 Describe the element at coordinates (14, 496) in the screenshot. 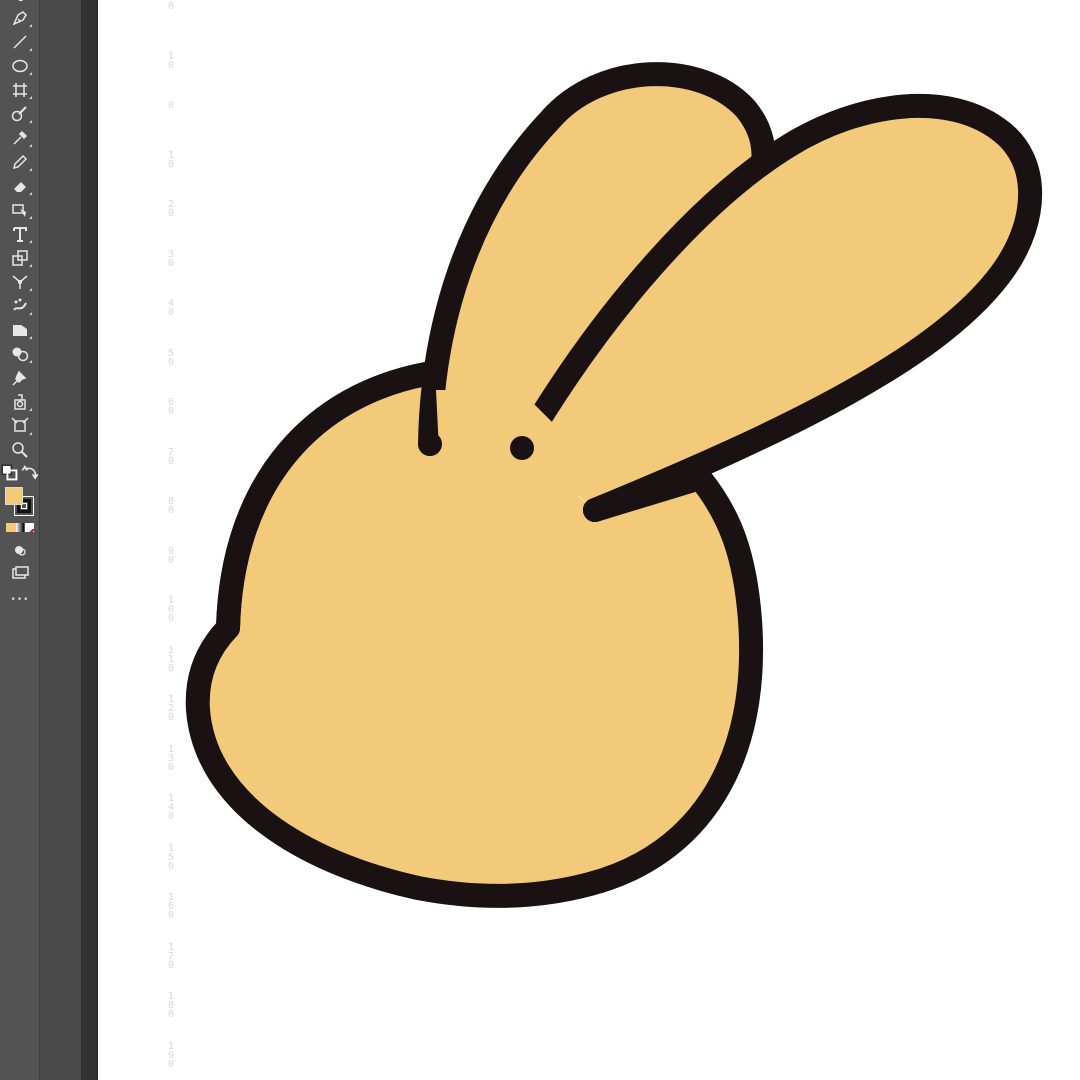

I see `fill-color-swatch` at that location.